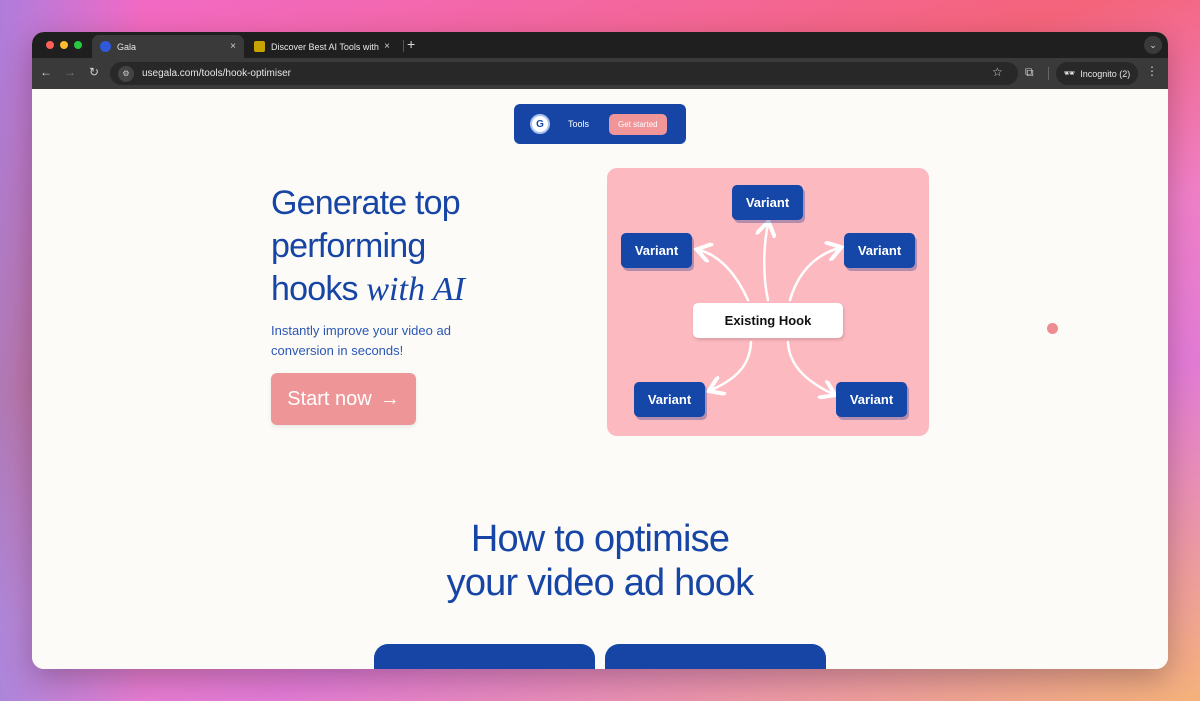 The width and height of the screenshot is (1200, 701). I want to click on new-tab-button: +, so click(411, 44).